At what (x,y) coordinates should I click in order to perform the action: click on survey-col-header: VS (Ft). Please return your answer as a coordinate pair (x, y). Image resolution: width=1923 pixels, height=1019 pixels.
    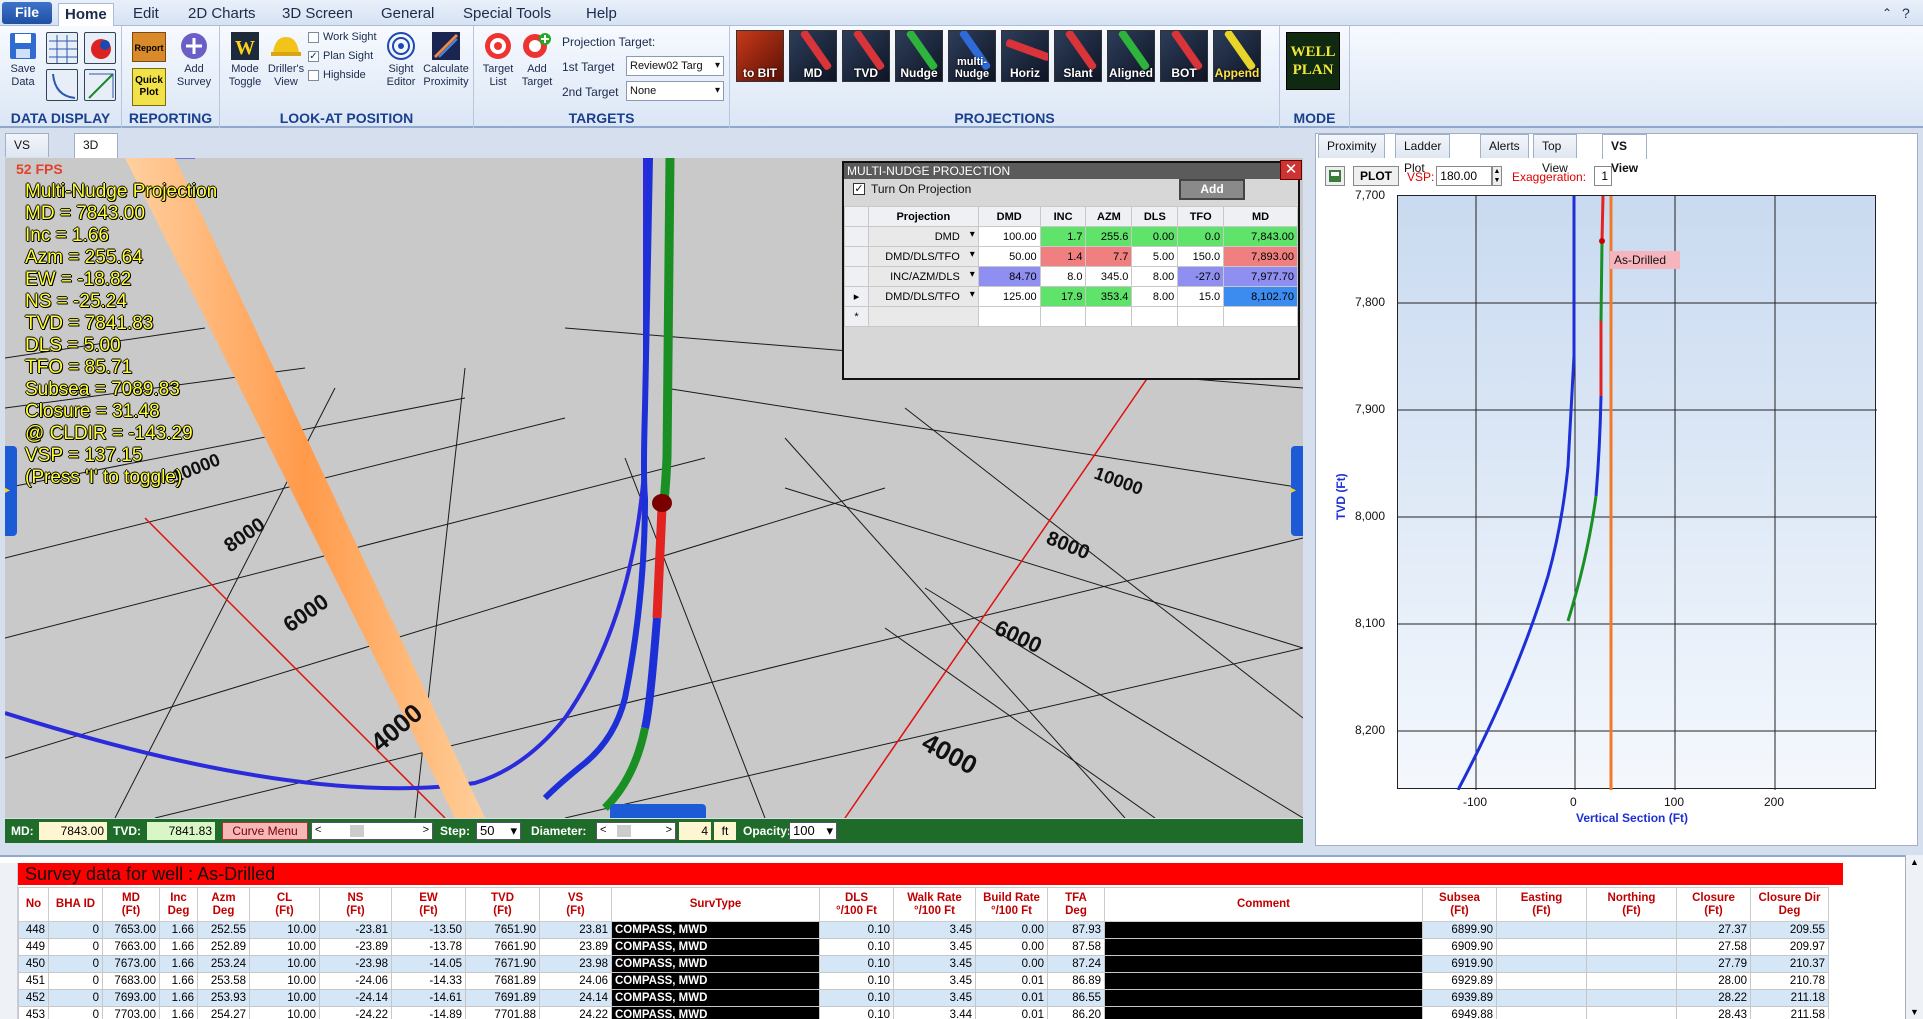
    Looking at the image, I should click on (575, 904).